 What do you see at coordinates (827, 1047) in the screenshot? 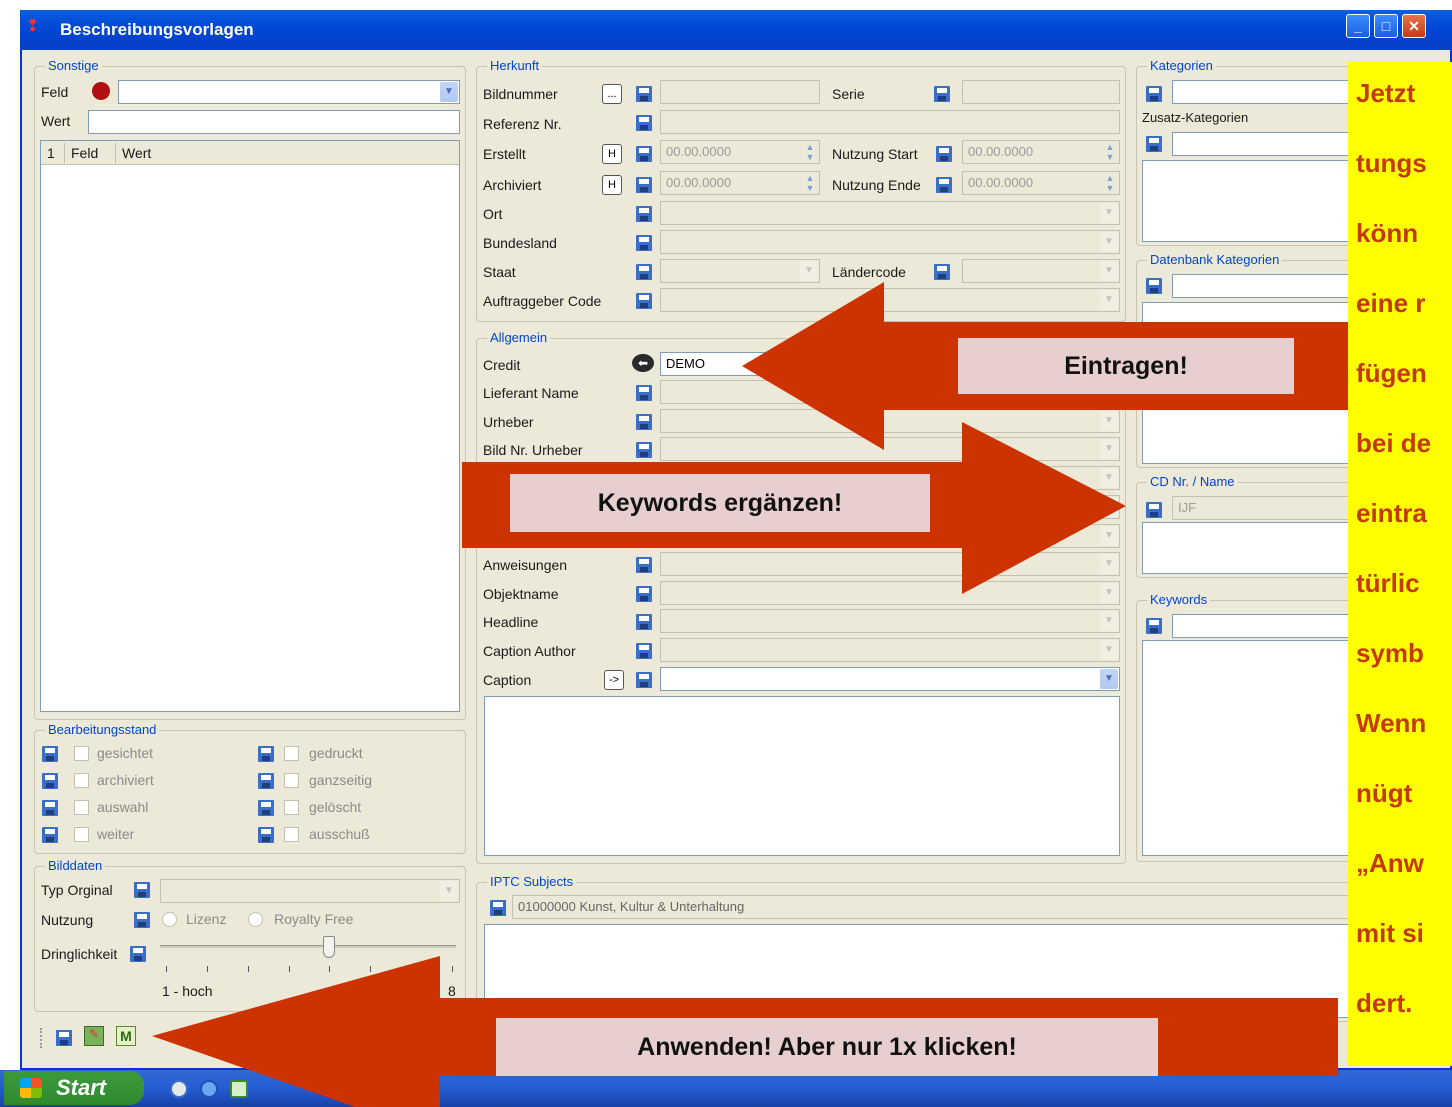
I see `anwenden-callout: Anwenden! Aber nur 1x klicken!` at bounding box center [827, 1047].